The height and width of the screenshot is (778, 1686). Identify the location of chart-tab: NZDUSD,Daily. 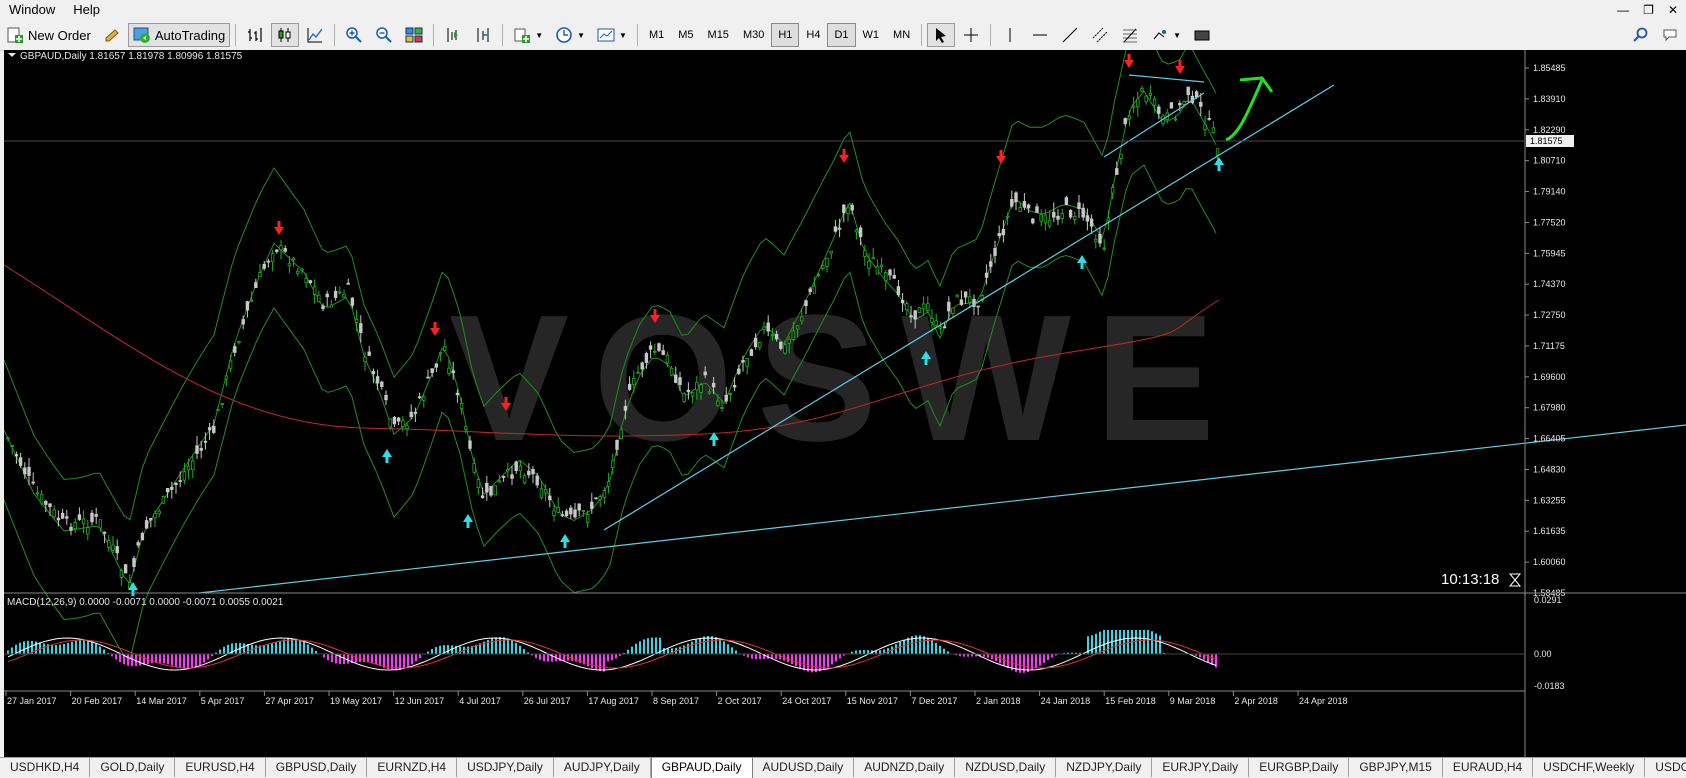
(1005, 767).